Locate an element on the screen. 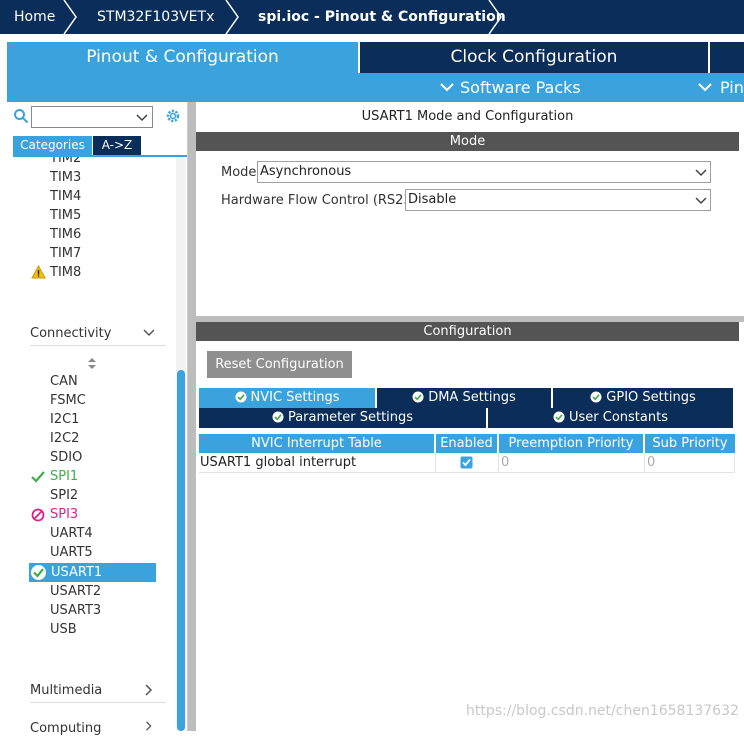 The width and height of the screenshot is (744, 740). page-title: USART1 Mode and Configuration is located at coordinates (467, 116).